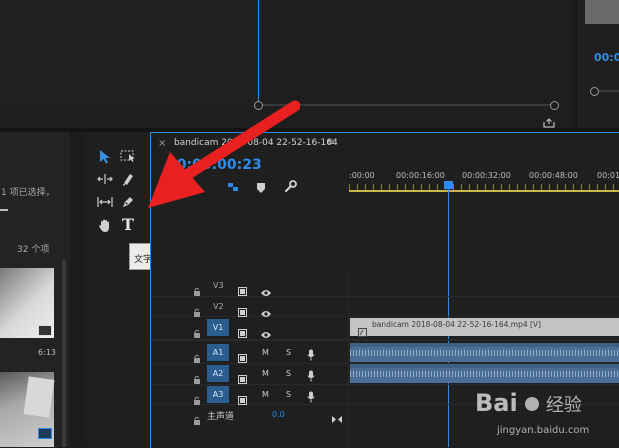 The height and width of the screenshot is (448, 619). I want to click on a1-solo-button: S, so click(288, 352).